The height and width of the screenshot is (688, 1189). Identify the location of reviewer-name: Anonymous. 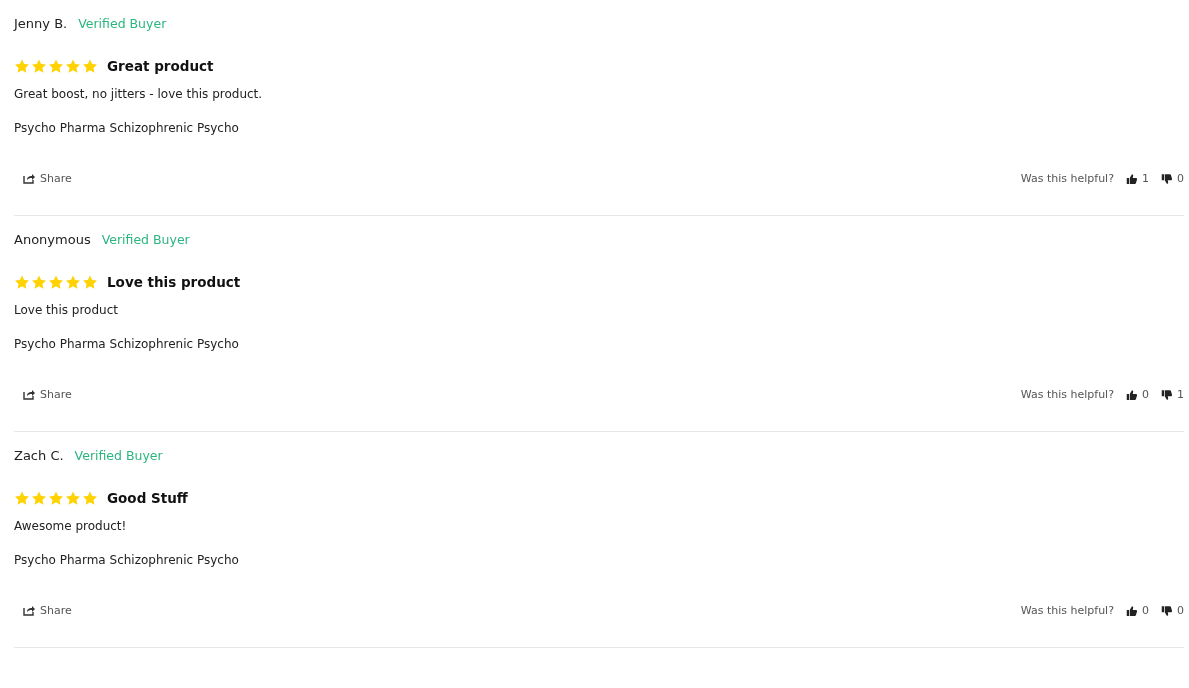
(52, 239).